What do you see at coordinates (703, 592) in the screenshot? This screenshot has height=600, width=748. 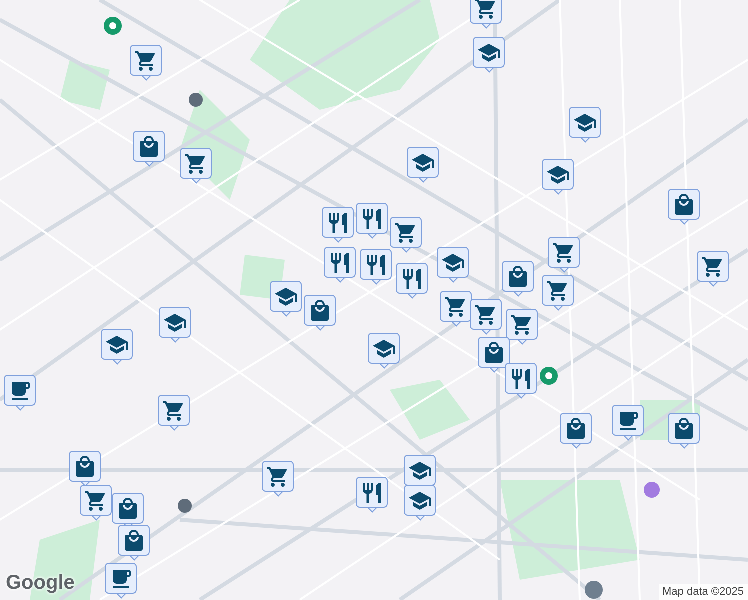 I see `map-attribution: Map data ©2025` at bounding box center [703, 592].